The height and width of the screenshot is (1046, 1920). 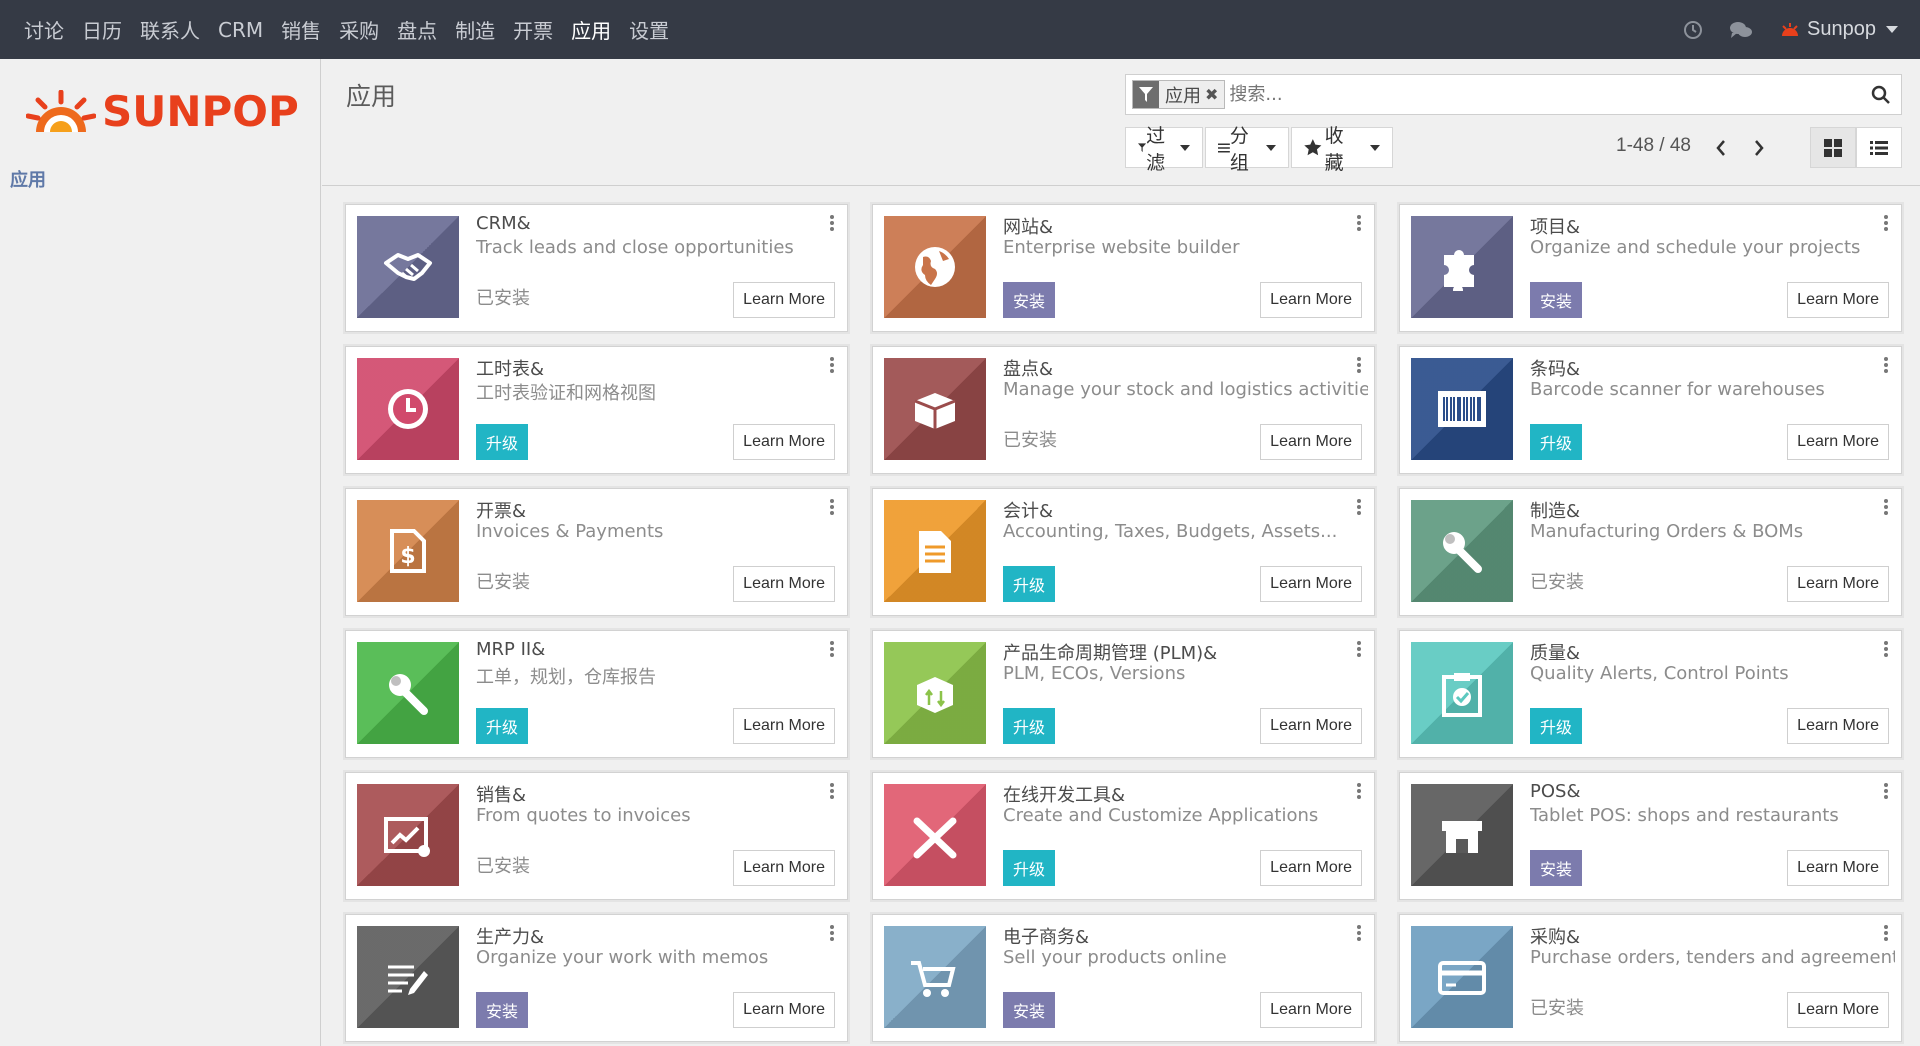 I want to click on menu-item-7: 制造, so click(x=475, y=29).